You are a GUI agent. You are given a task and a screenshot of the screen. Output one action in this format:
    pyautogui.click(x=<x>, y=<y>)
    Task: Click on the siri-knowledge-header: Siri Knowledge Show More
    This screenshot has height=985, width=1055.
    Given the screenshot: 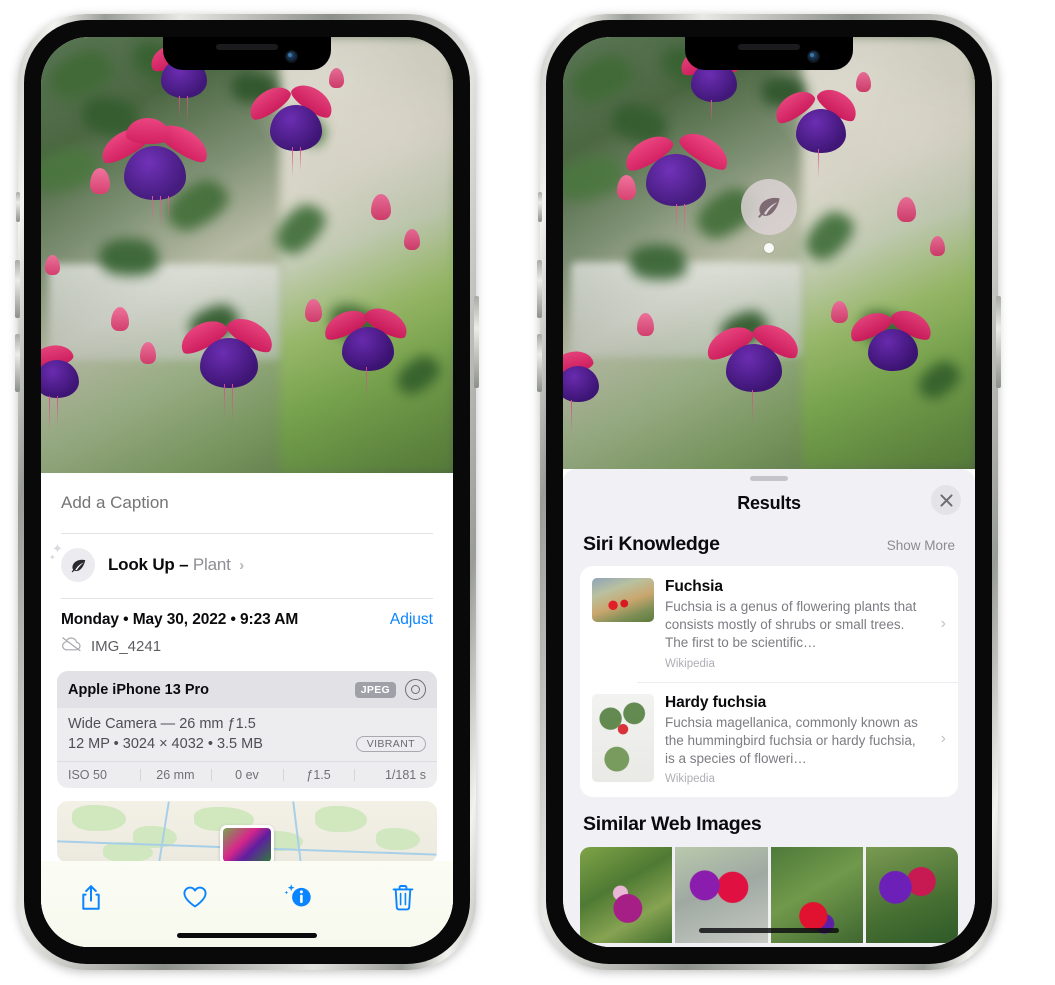 What is the action you would take?
    pyautogui.click(x=769, y=540)
    